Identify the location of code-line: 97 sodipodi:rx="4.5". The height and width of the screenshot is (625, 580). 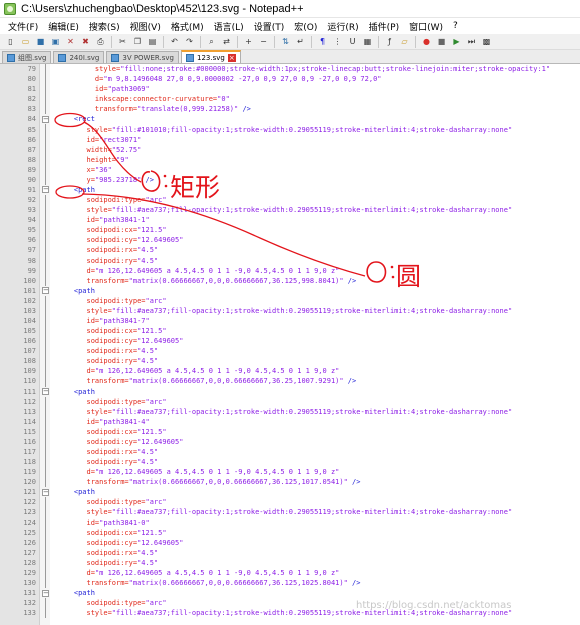
(290, 250).